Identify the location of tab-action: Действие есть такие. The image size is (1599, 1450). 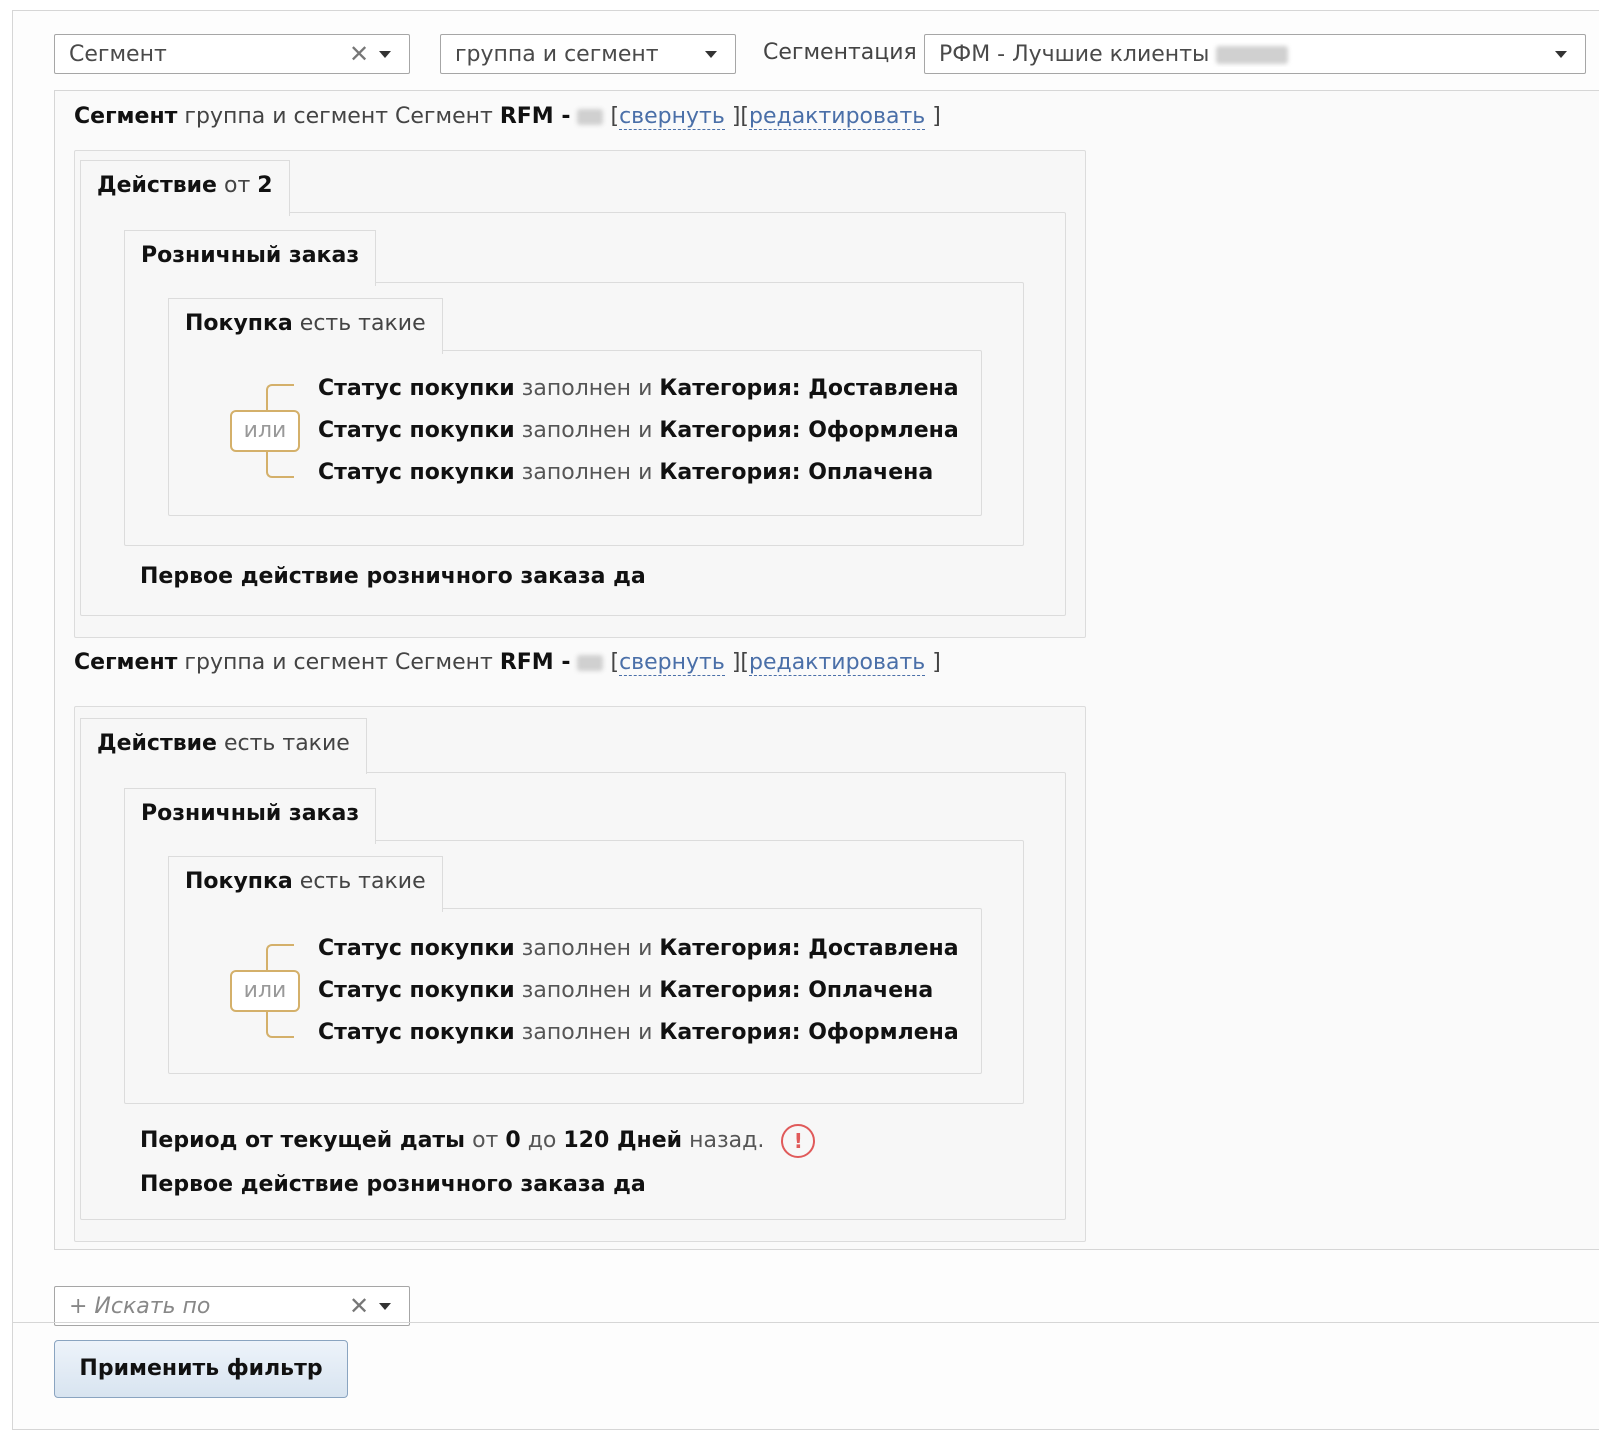
(223, 746).